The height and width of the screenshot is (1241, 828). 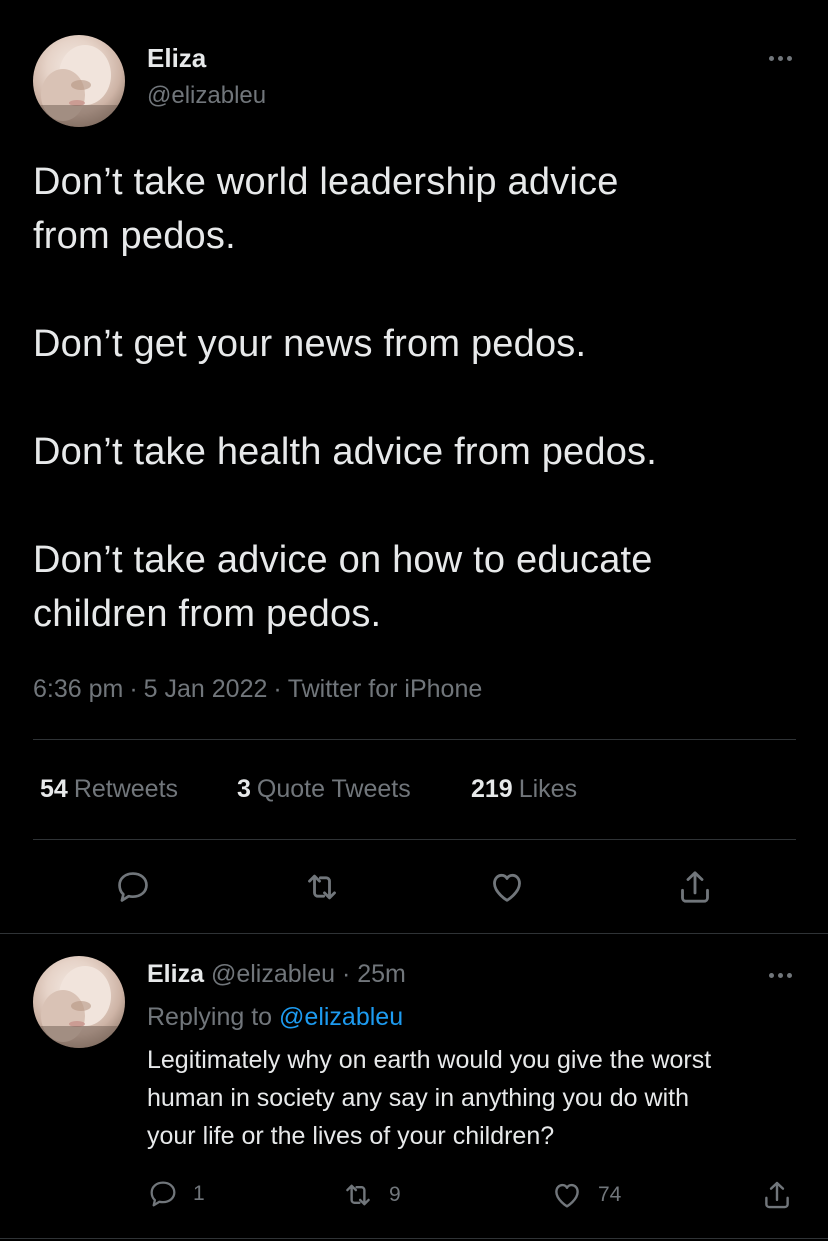 What do you see at coordinates (610, 1194) in the screenshot?
I see `reply-likes-count: 74` at bounding box center [610, 1194].